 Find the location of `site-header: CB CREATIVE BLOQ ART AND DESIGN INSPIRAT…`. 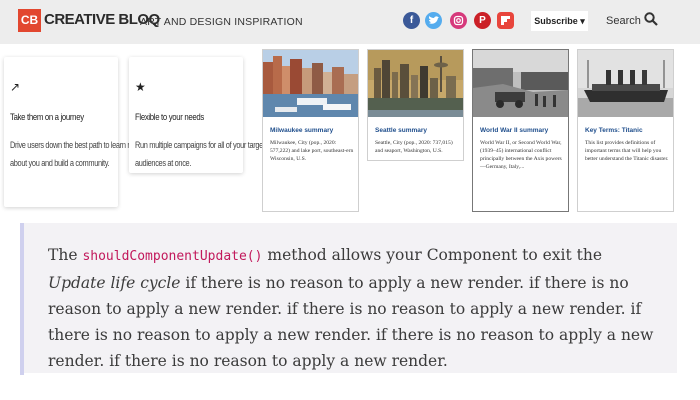

site-header: CB CREATIVE BLOQ ART AND DESIGN INSPIRAT… is located at coordinates (350, 22).